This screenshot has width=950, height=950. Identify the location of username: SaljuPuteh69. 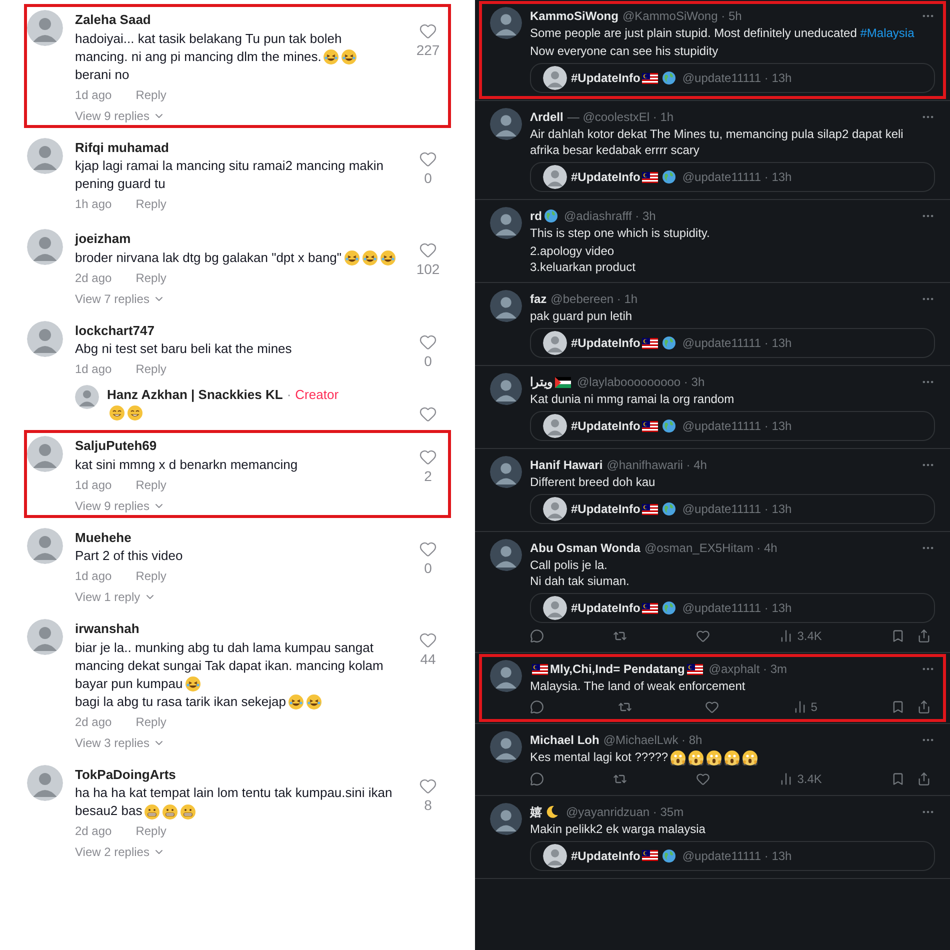
(235, 446).